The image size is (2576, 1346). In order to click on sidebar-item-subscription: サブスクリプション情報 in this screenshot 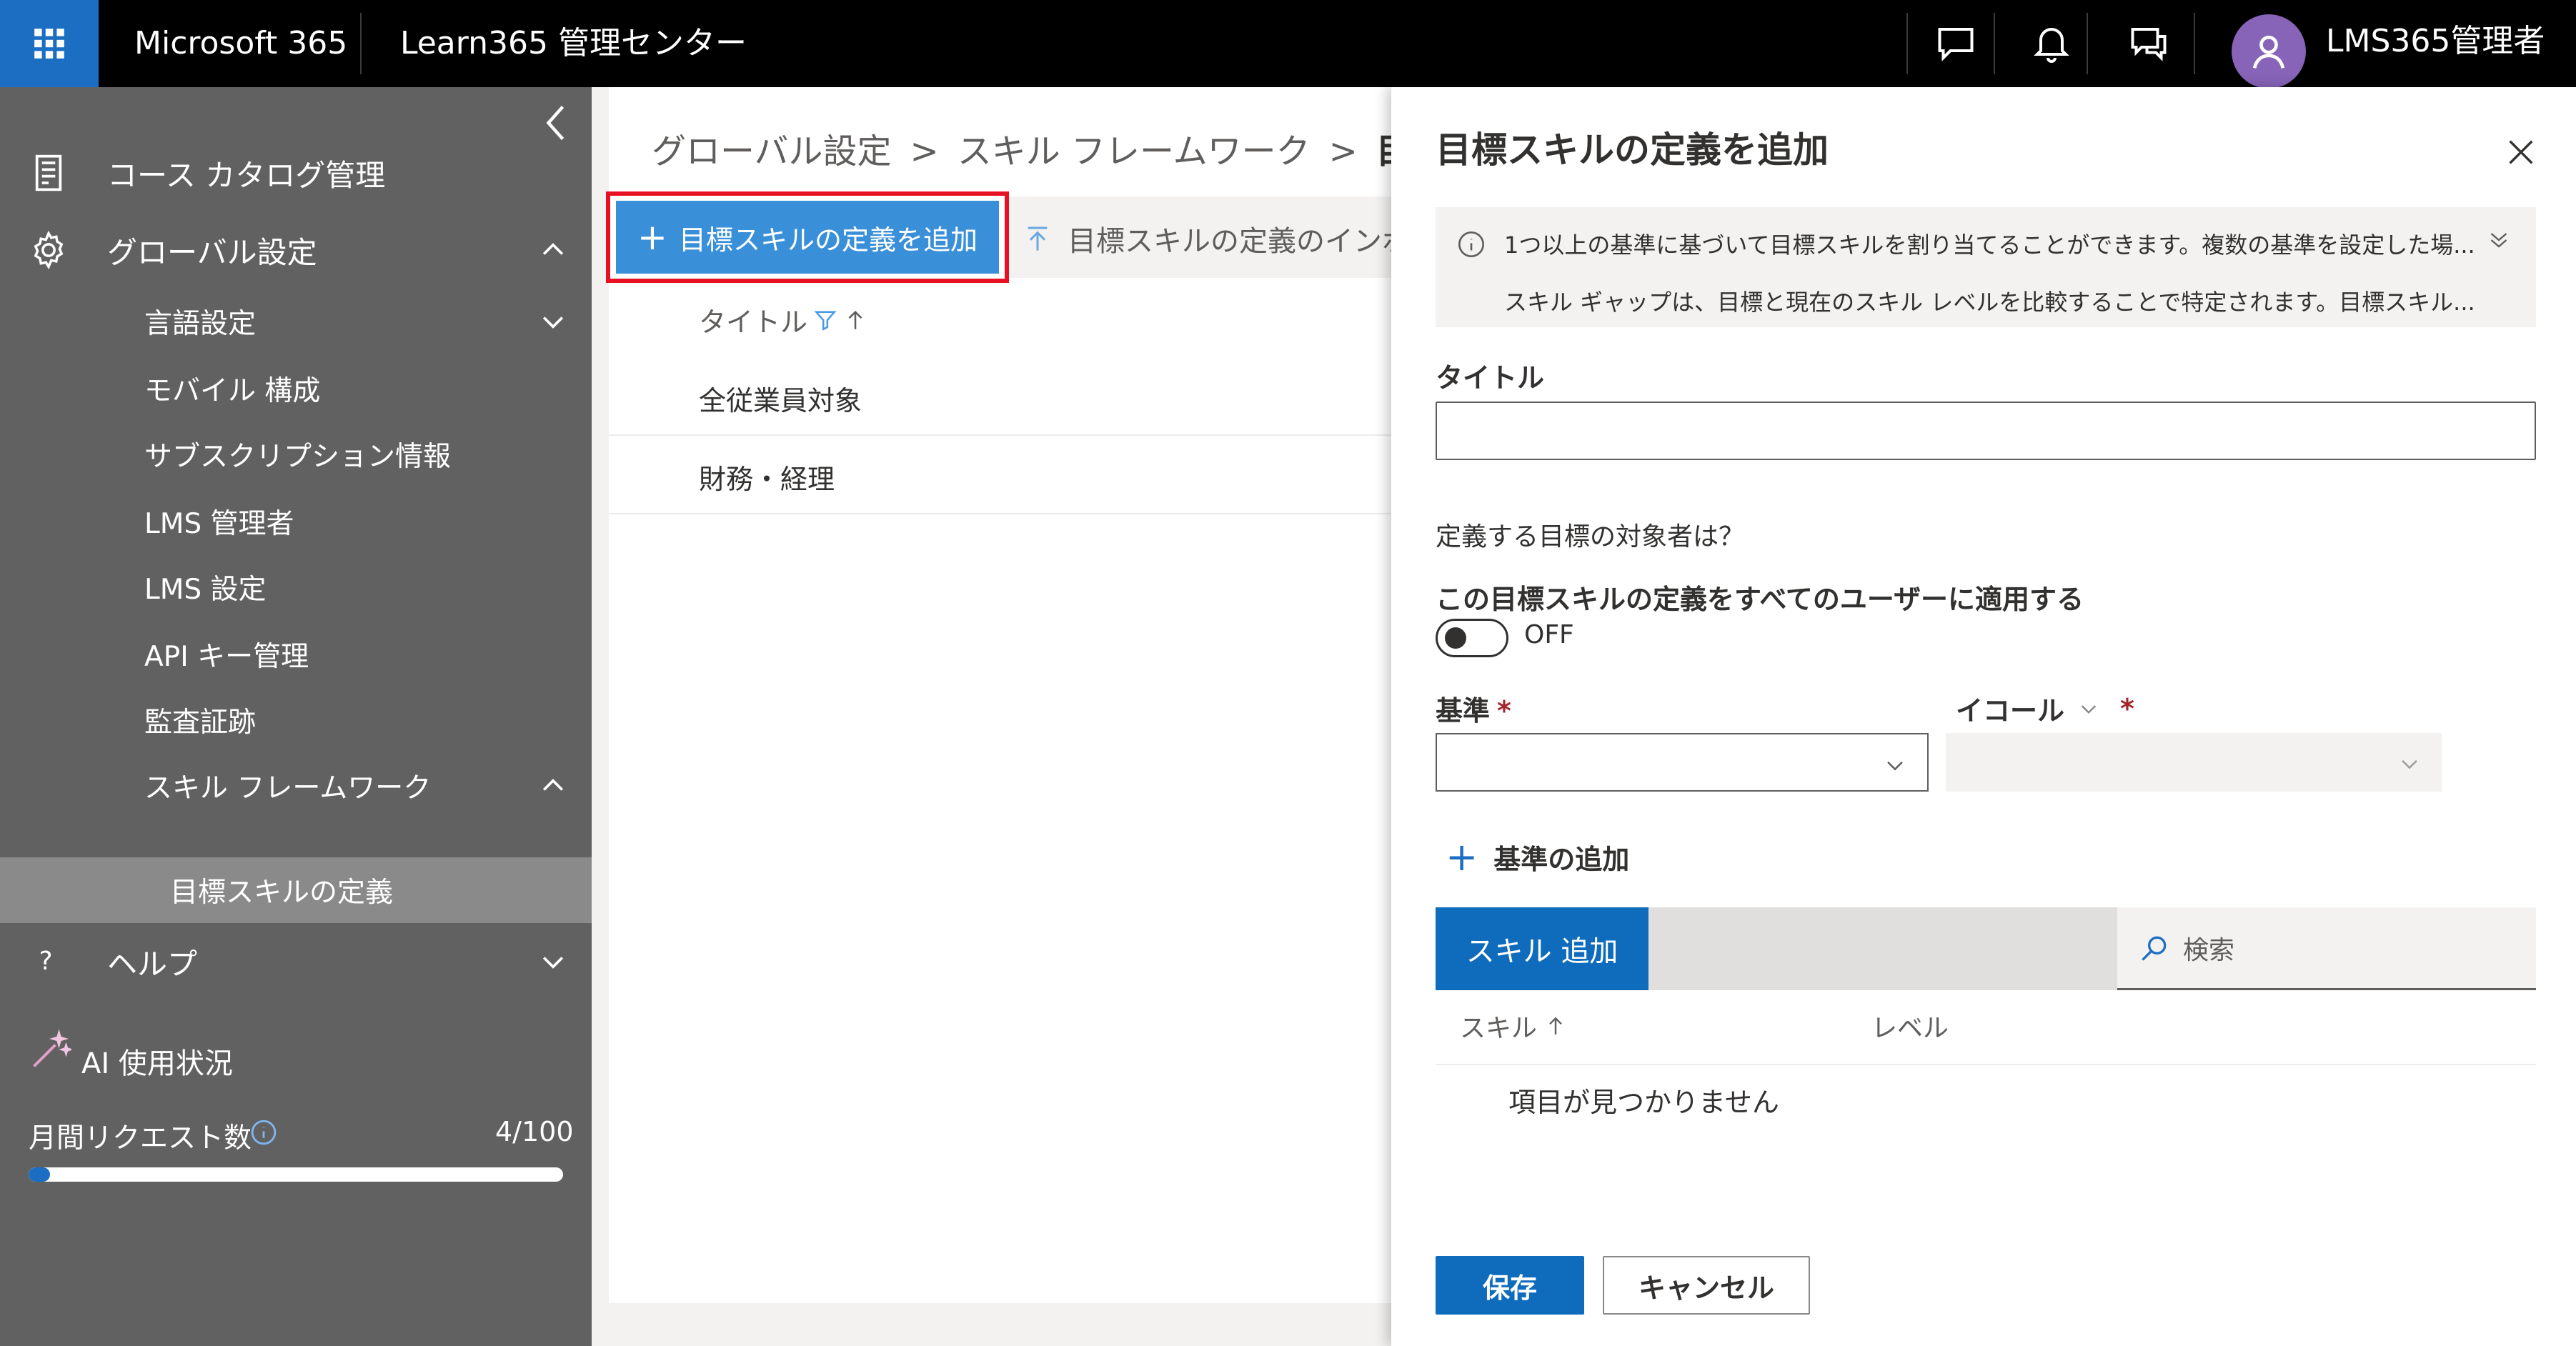, I will do `click(296, 454)`.